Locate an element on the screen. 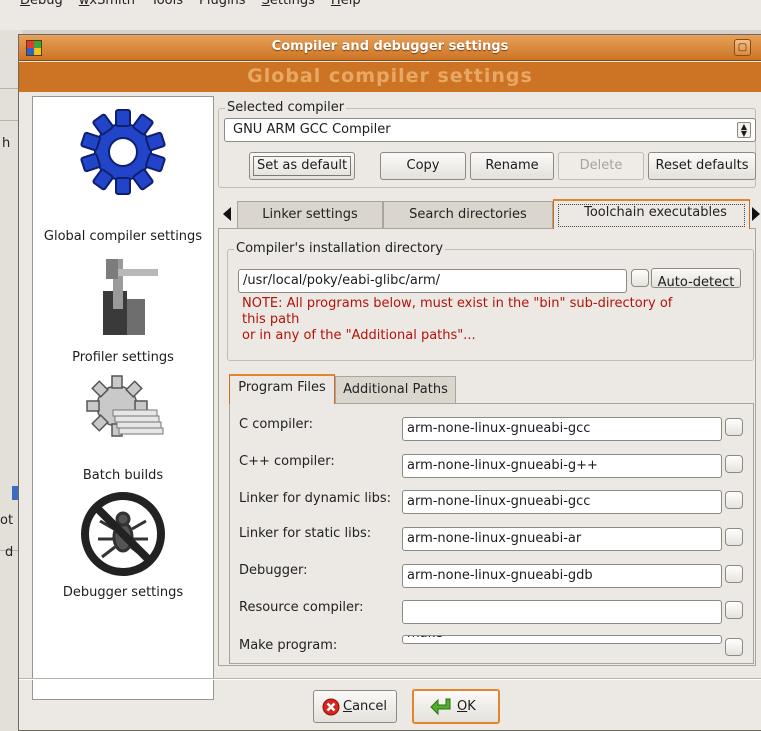  tab-program-files: Program Files is located at coordinates (282, 389).